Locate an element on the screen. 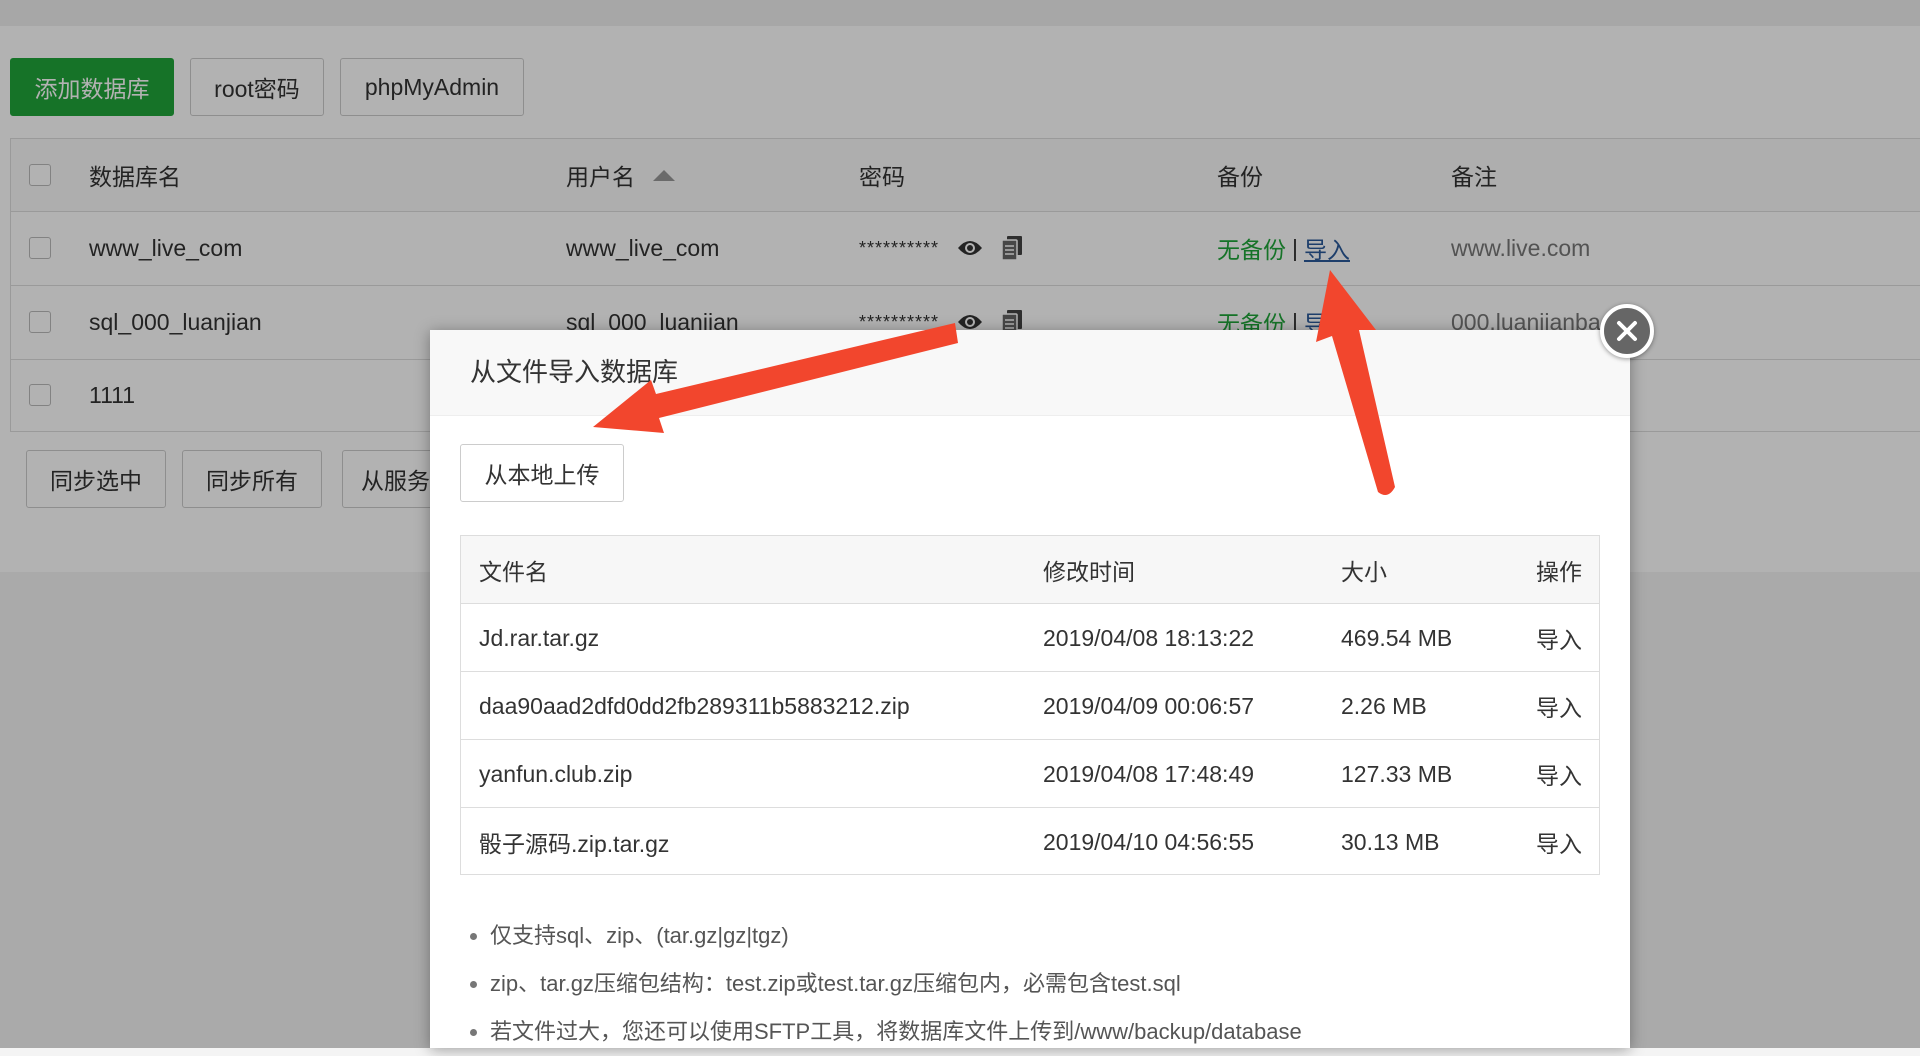 Image resolution: width=1920 pixels, height=1056 pixels. col-filename: 文件名 is located at coordinates (513, 572).